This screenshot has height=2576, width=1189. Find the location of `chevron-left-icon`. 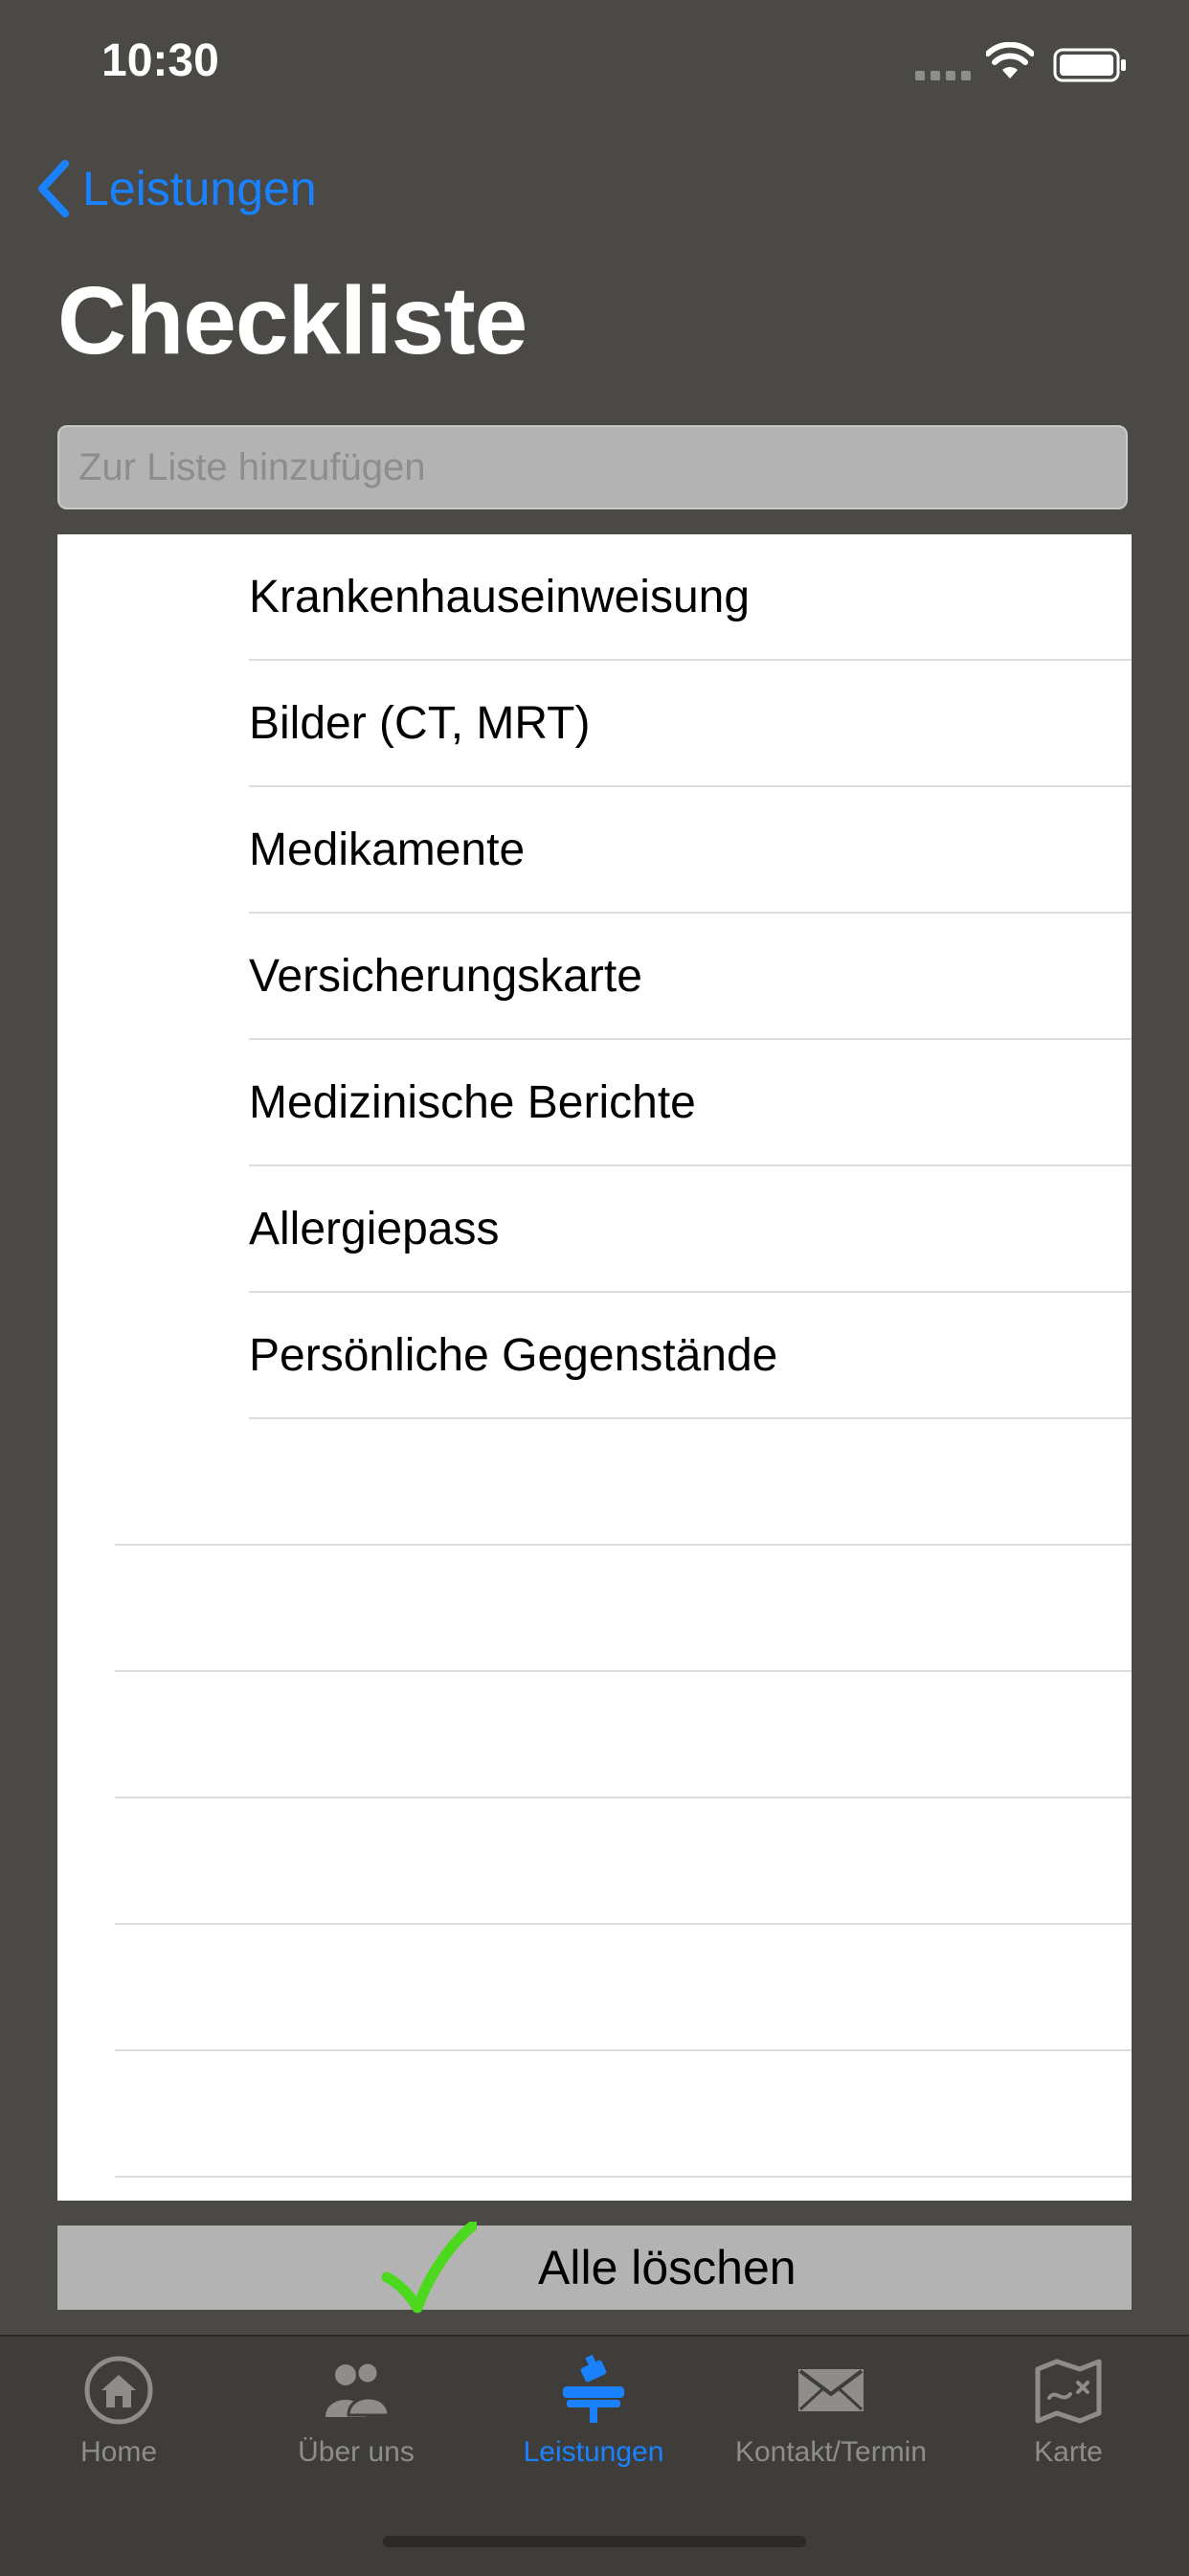

chevron-left-icon is located at coordinates (53, 188).